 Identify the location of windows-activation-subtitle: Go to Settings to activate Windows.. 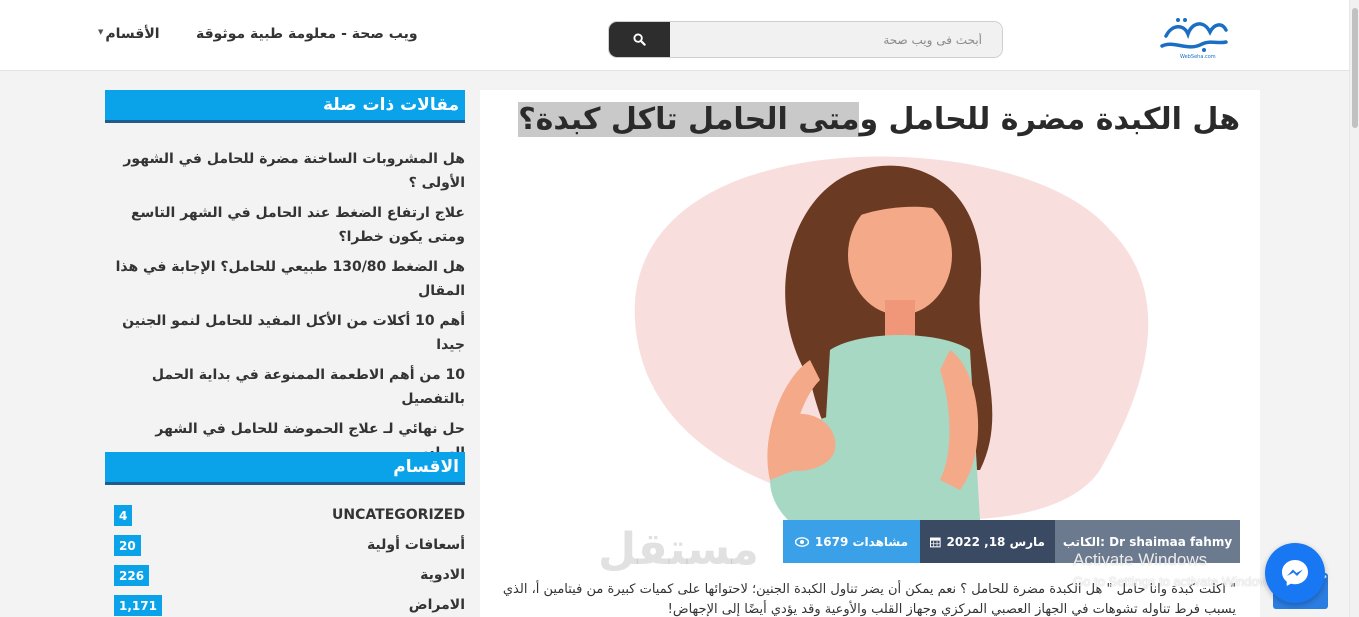
(1176, 581).